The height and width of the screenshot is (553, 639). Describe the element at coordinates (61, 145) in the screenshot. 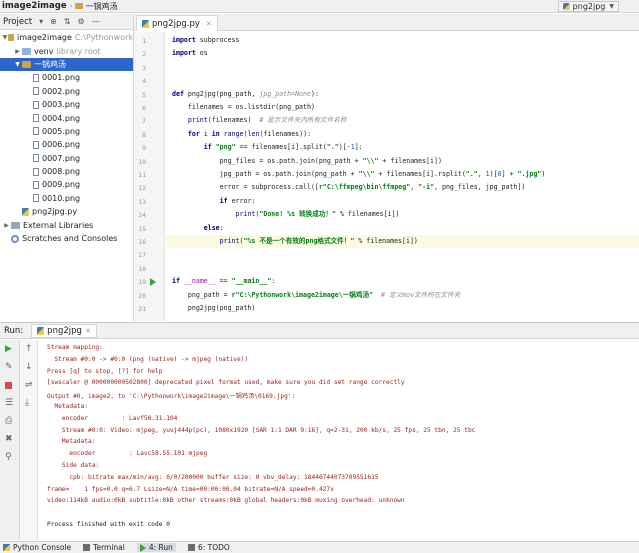

I see `tree-item-label: 0006.png` at that location.